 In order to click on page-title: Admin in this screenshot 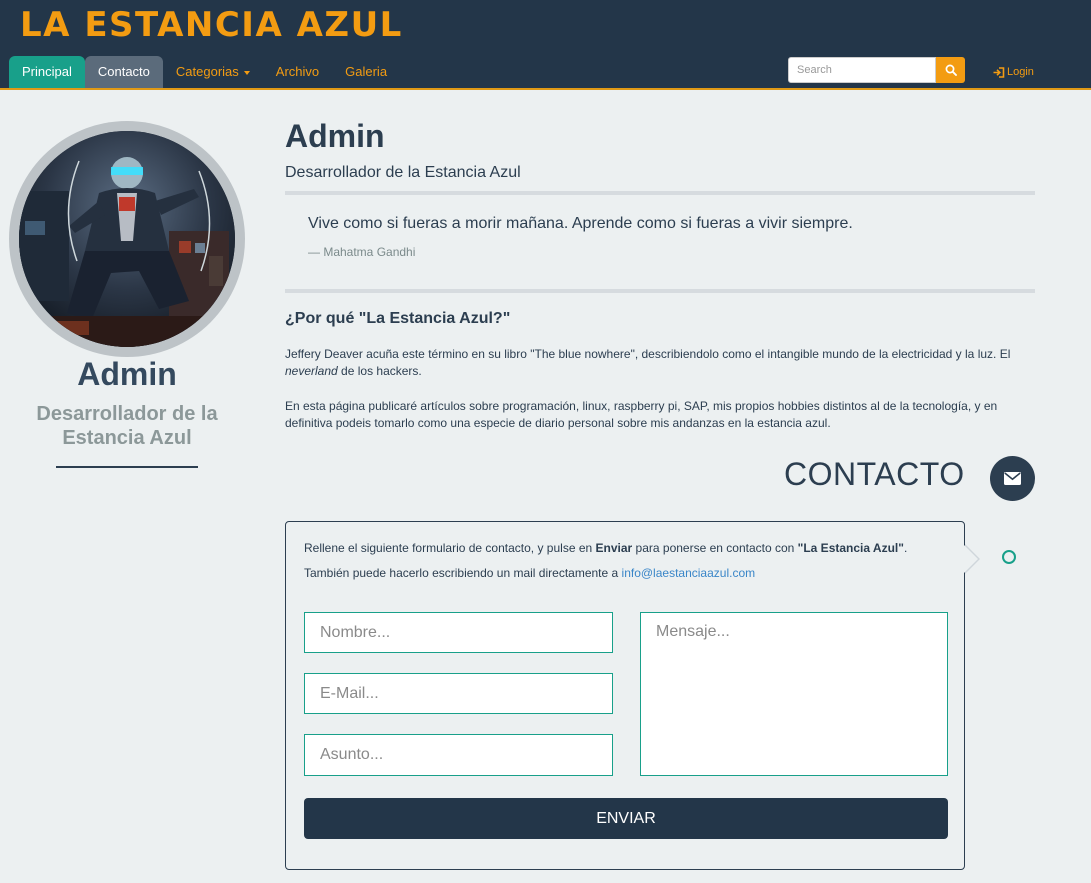, I will do `click(335, 136)`.